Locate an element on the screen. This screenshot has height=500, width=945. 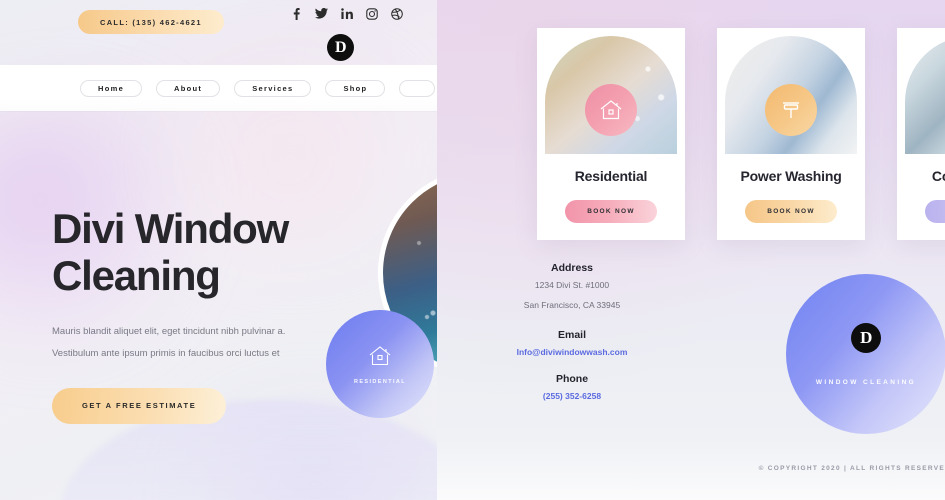
card-title: Commercial is located at coordinates (938, 176).